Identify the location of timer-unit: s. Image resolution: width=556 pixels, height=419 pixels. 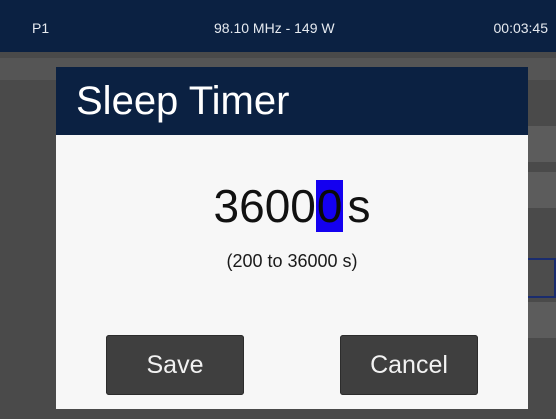
(359, 206).